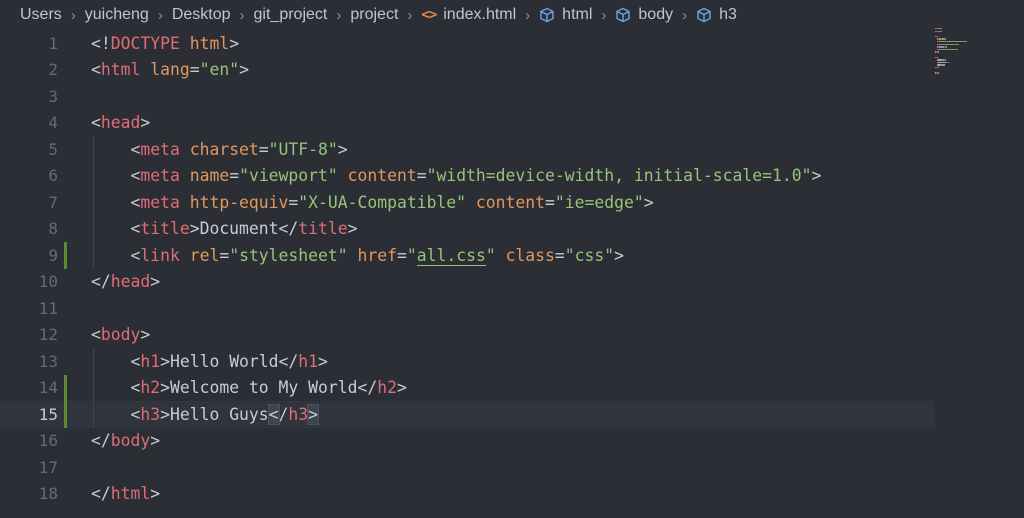 Image resolution: width=1024 pixels, height=518 pixels. Describe the element at coordinates (467, 335) in the screenshot. I see `code-line: 12 <body>` at that location.